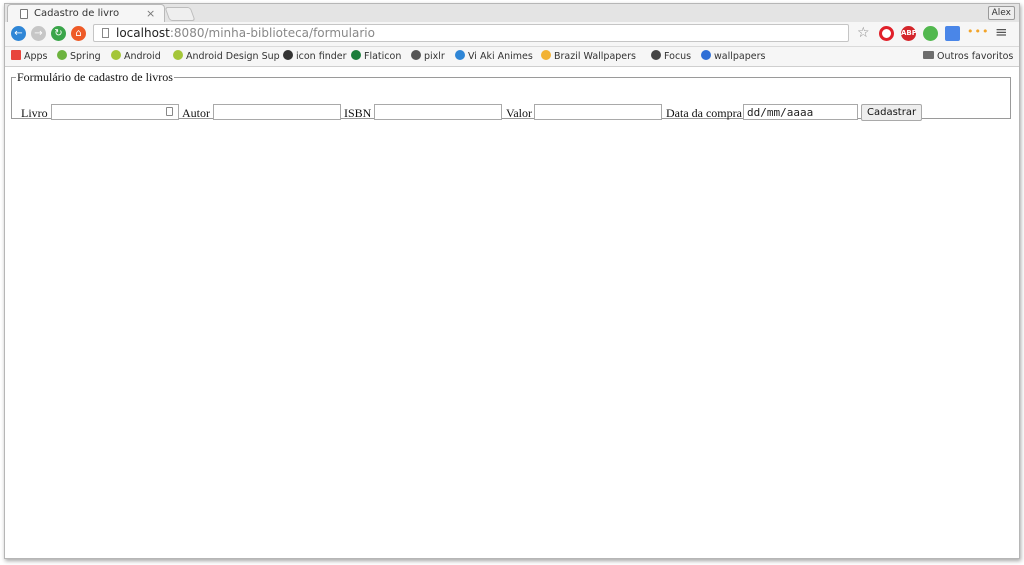  I want to click on vi-aki-animes-icon, so click(460, 55).